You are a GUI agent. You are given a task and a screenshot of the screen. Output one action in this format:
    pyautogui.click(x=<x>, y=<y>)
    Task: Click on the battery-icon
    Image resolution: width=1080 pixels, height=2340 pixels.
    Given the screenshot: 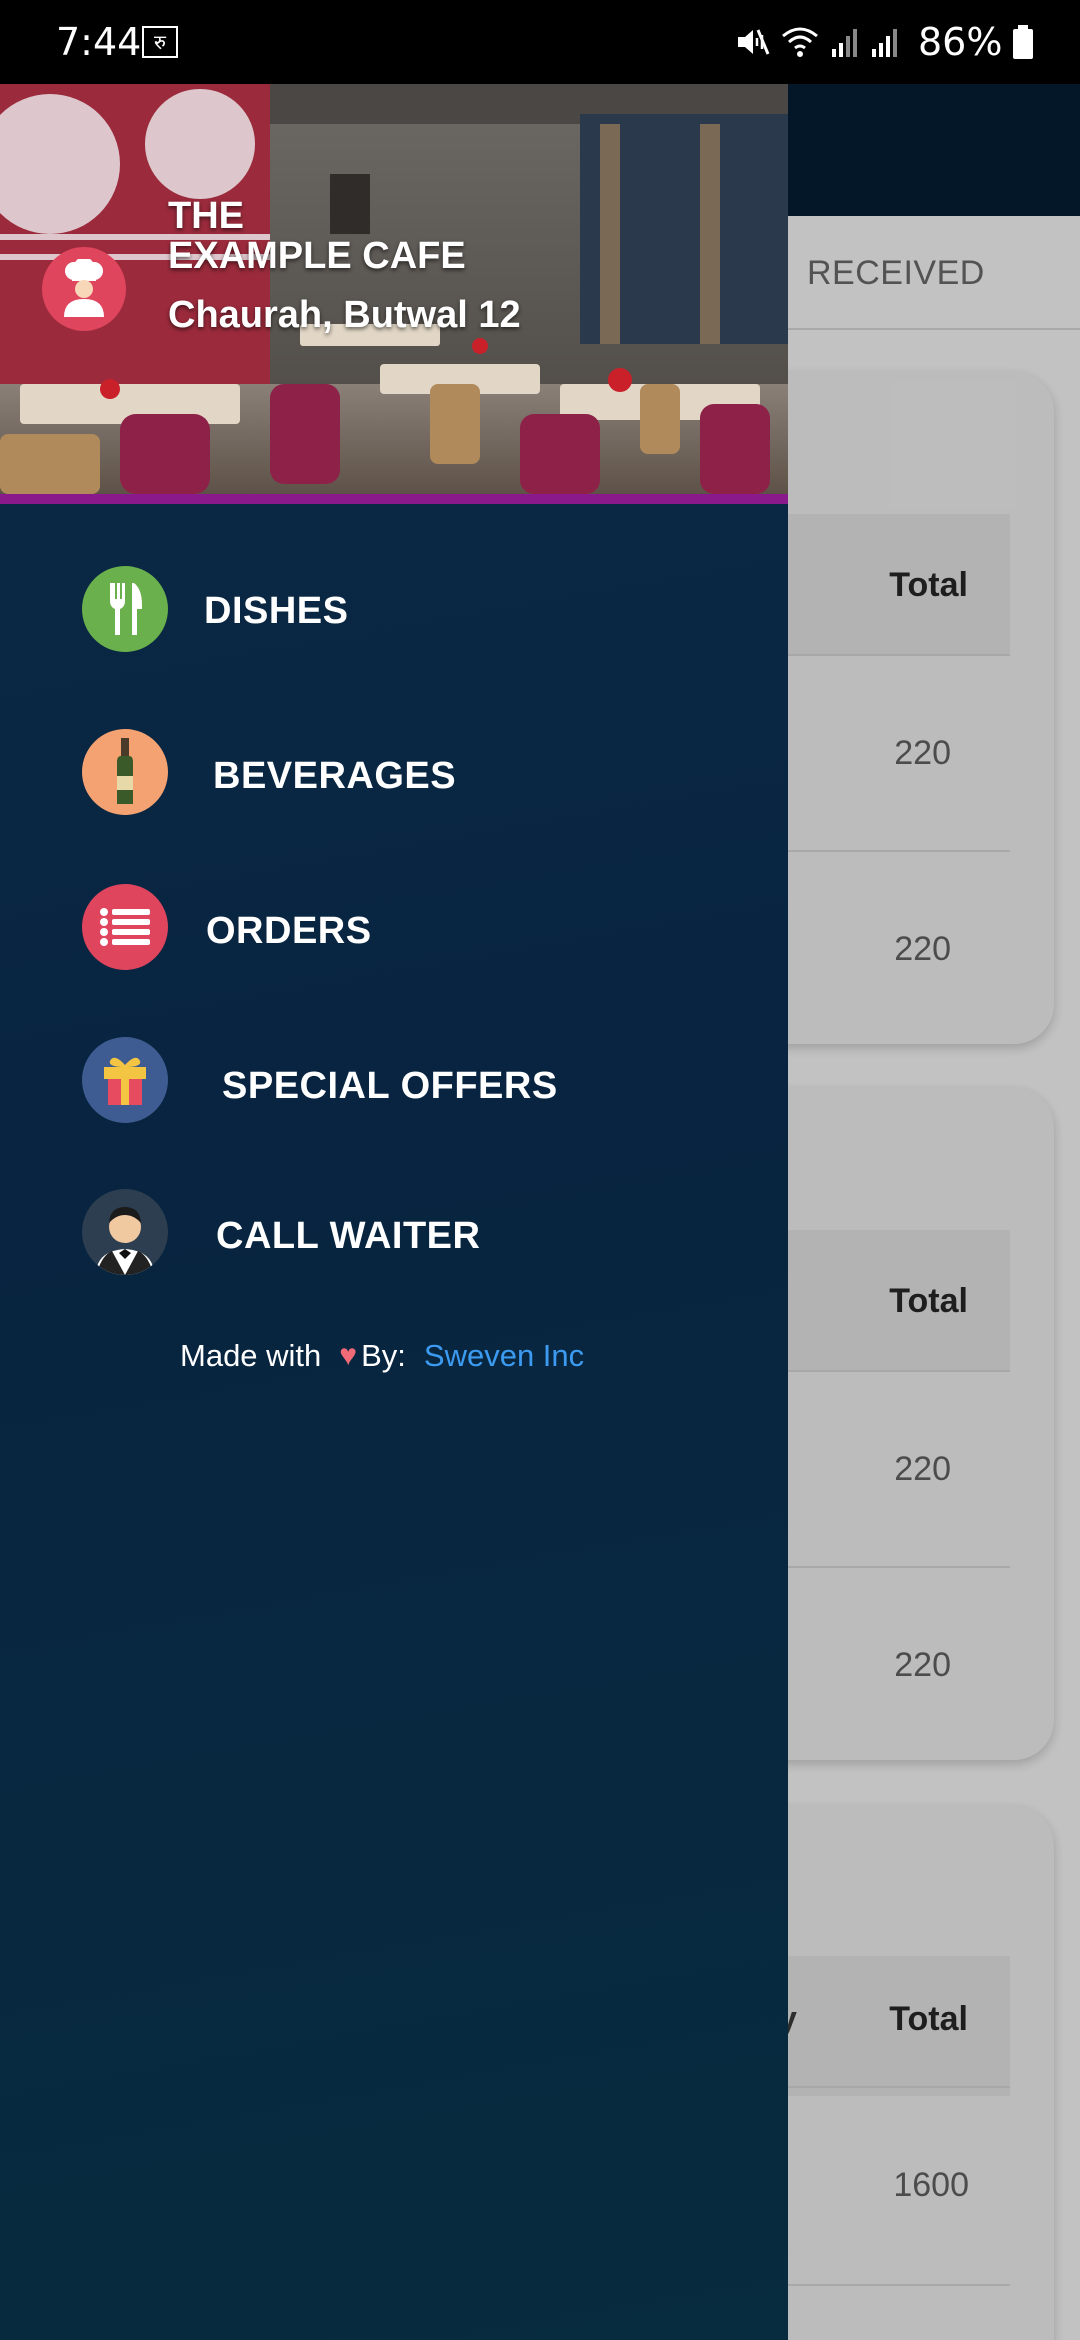 What is the action you would take?
    pyautogui.click(x=1023, y=42)
    